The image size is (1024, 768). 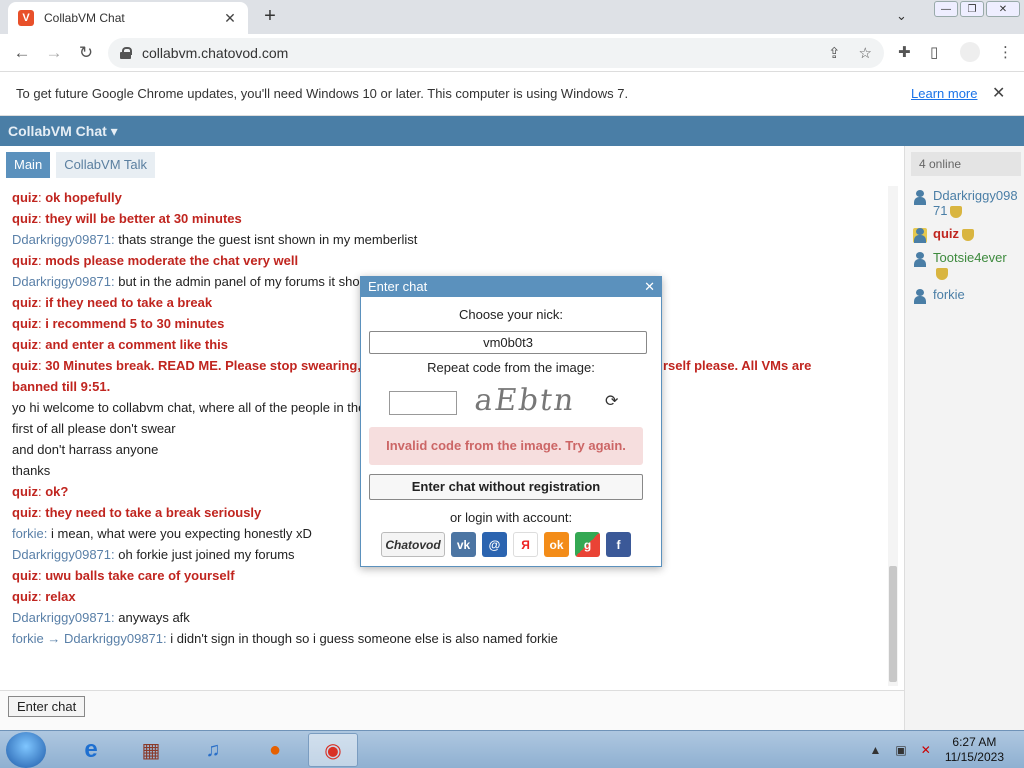 What do you see at coordinates (949, 294) in the screenshot?
I see `user-name: forkie` at bounding box center [949, 294].